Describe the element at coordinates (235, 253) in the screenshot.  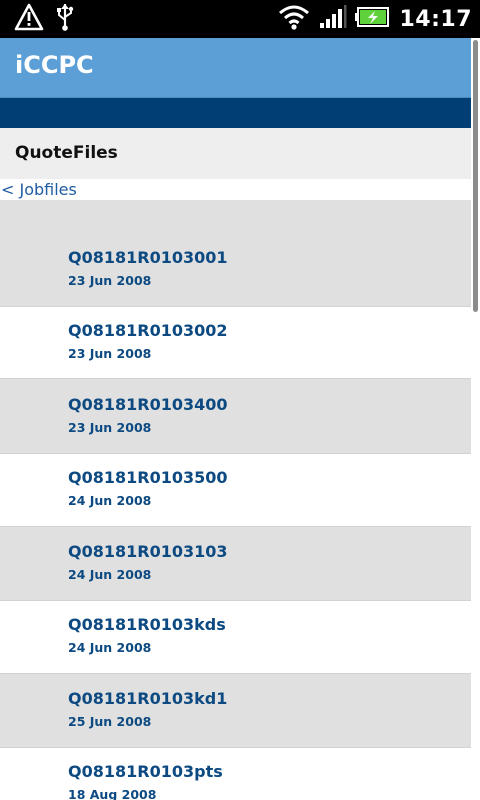
I see `list-item: Q08181R0103001 23 Jun 2008` at that location.